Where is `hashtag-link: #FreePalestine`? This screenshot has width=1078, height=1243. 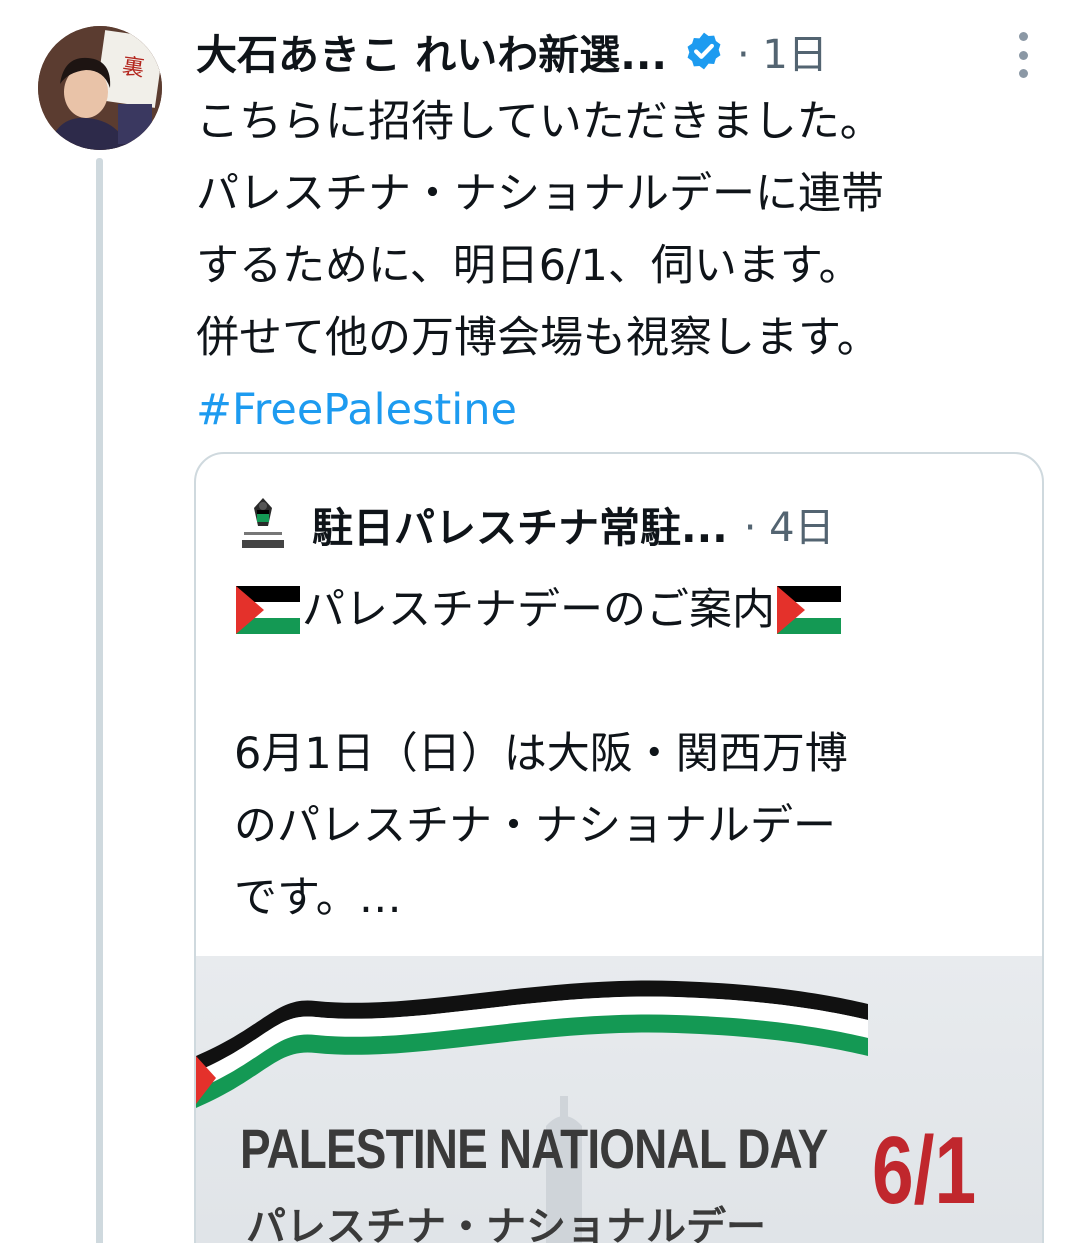
hashtag-link: #FreePalestine is located at coordinates (631, 410).